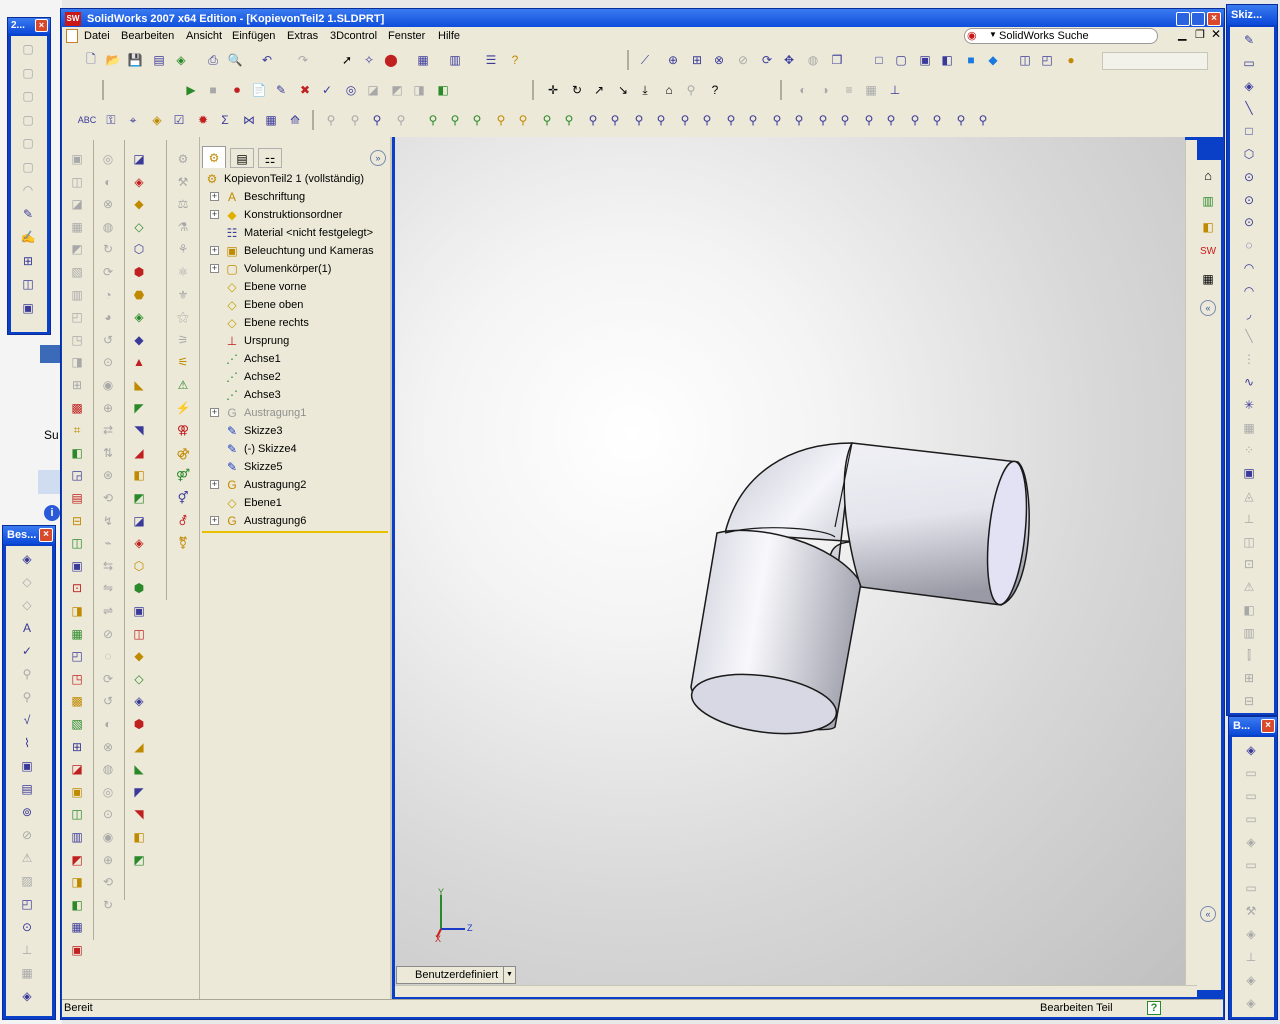  What do you see at coordinates (1268, 726) in the screenshot?
I see `floating-toolbar-b-close: ×` at bounding box center [1268, 726].